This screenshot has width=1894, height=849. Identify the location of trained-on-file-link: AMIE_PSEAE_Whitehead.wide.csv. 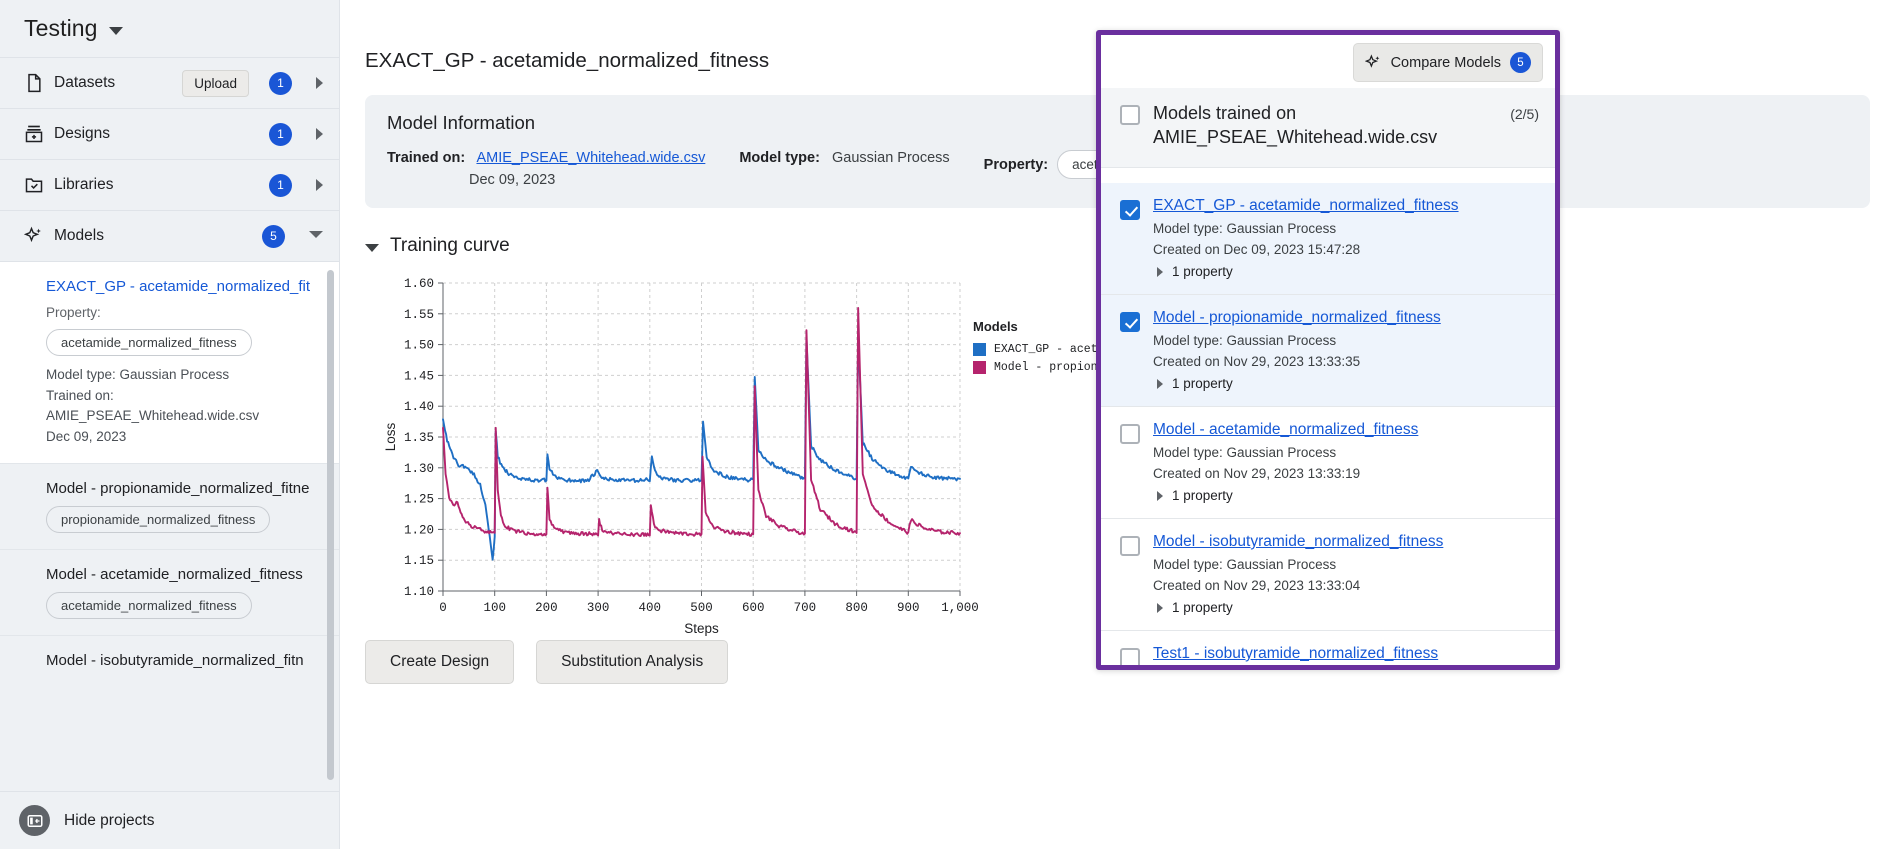
(590, 158).